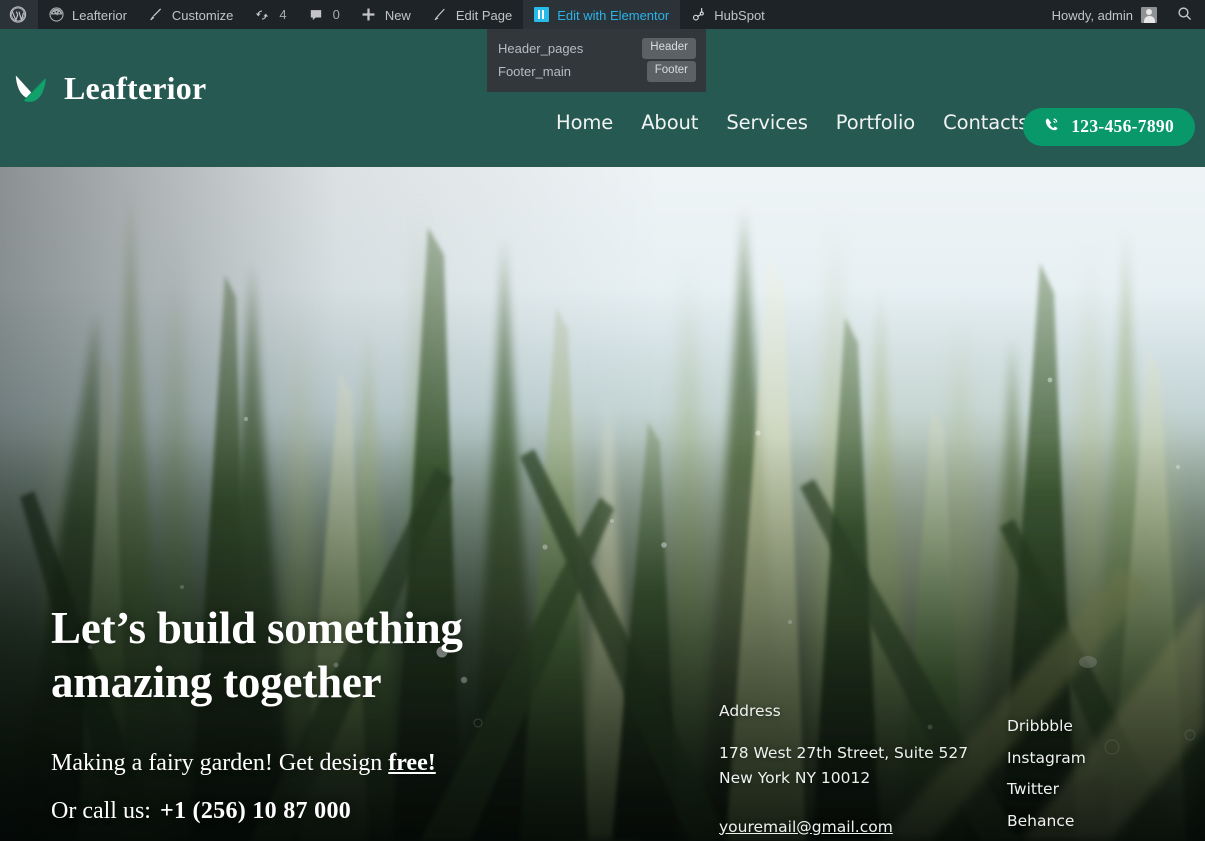 Image resolution: width=1205 pixels, height=841 pixels. I want to click on update-icon, so click(262, 15).